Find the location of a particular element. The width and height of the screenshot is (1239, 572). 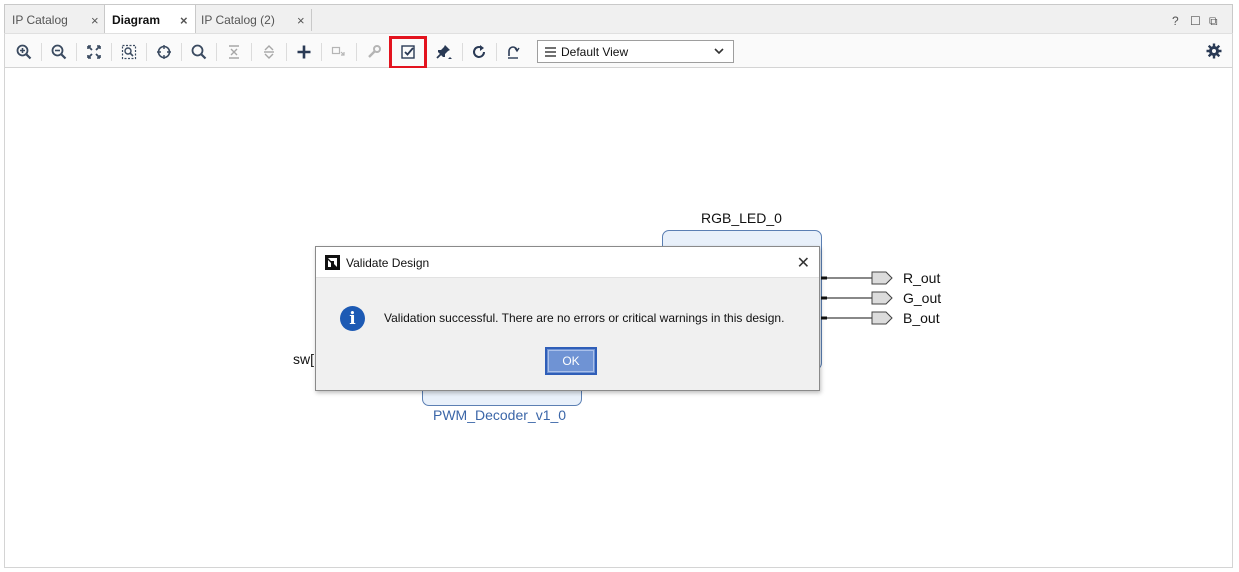

settings-wrench-icon is located at coordinates (374, 52).